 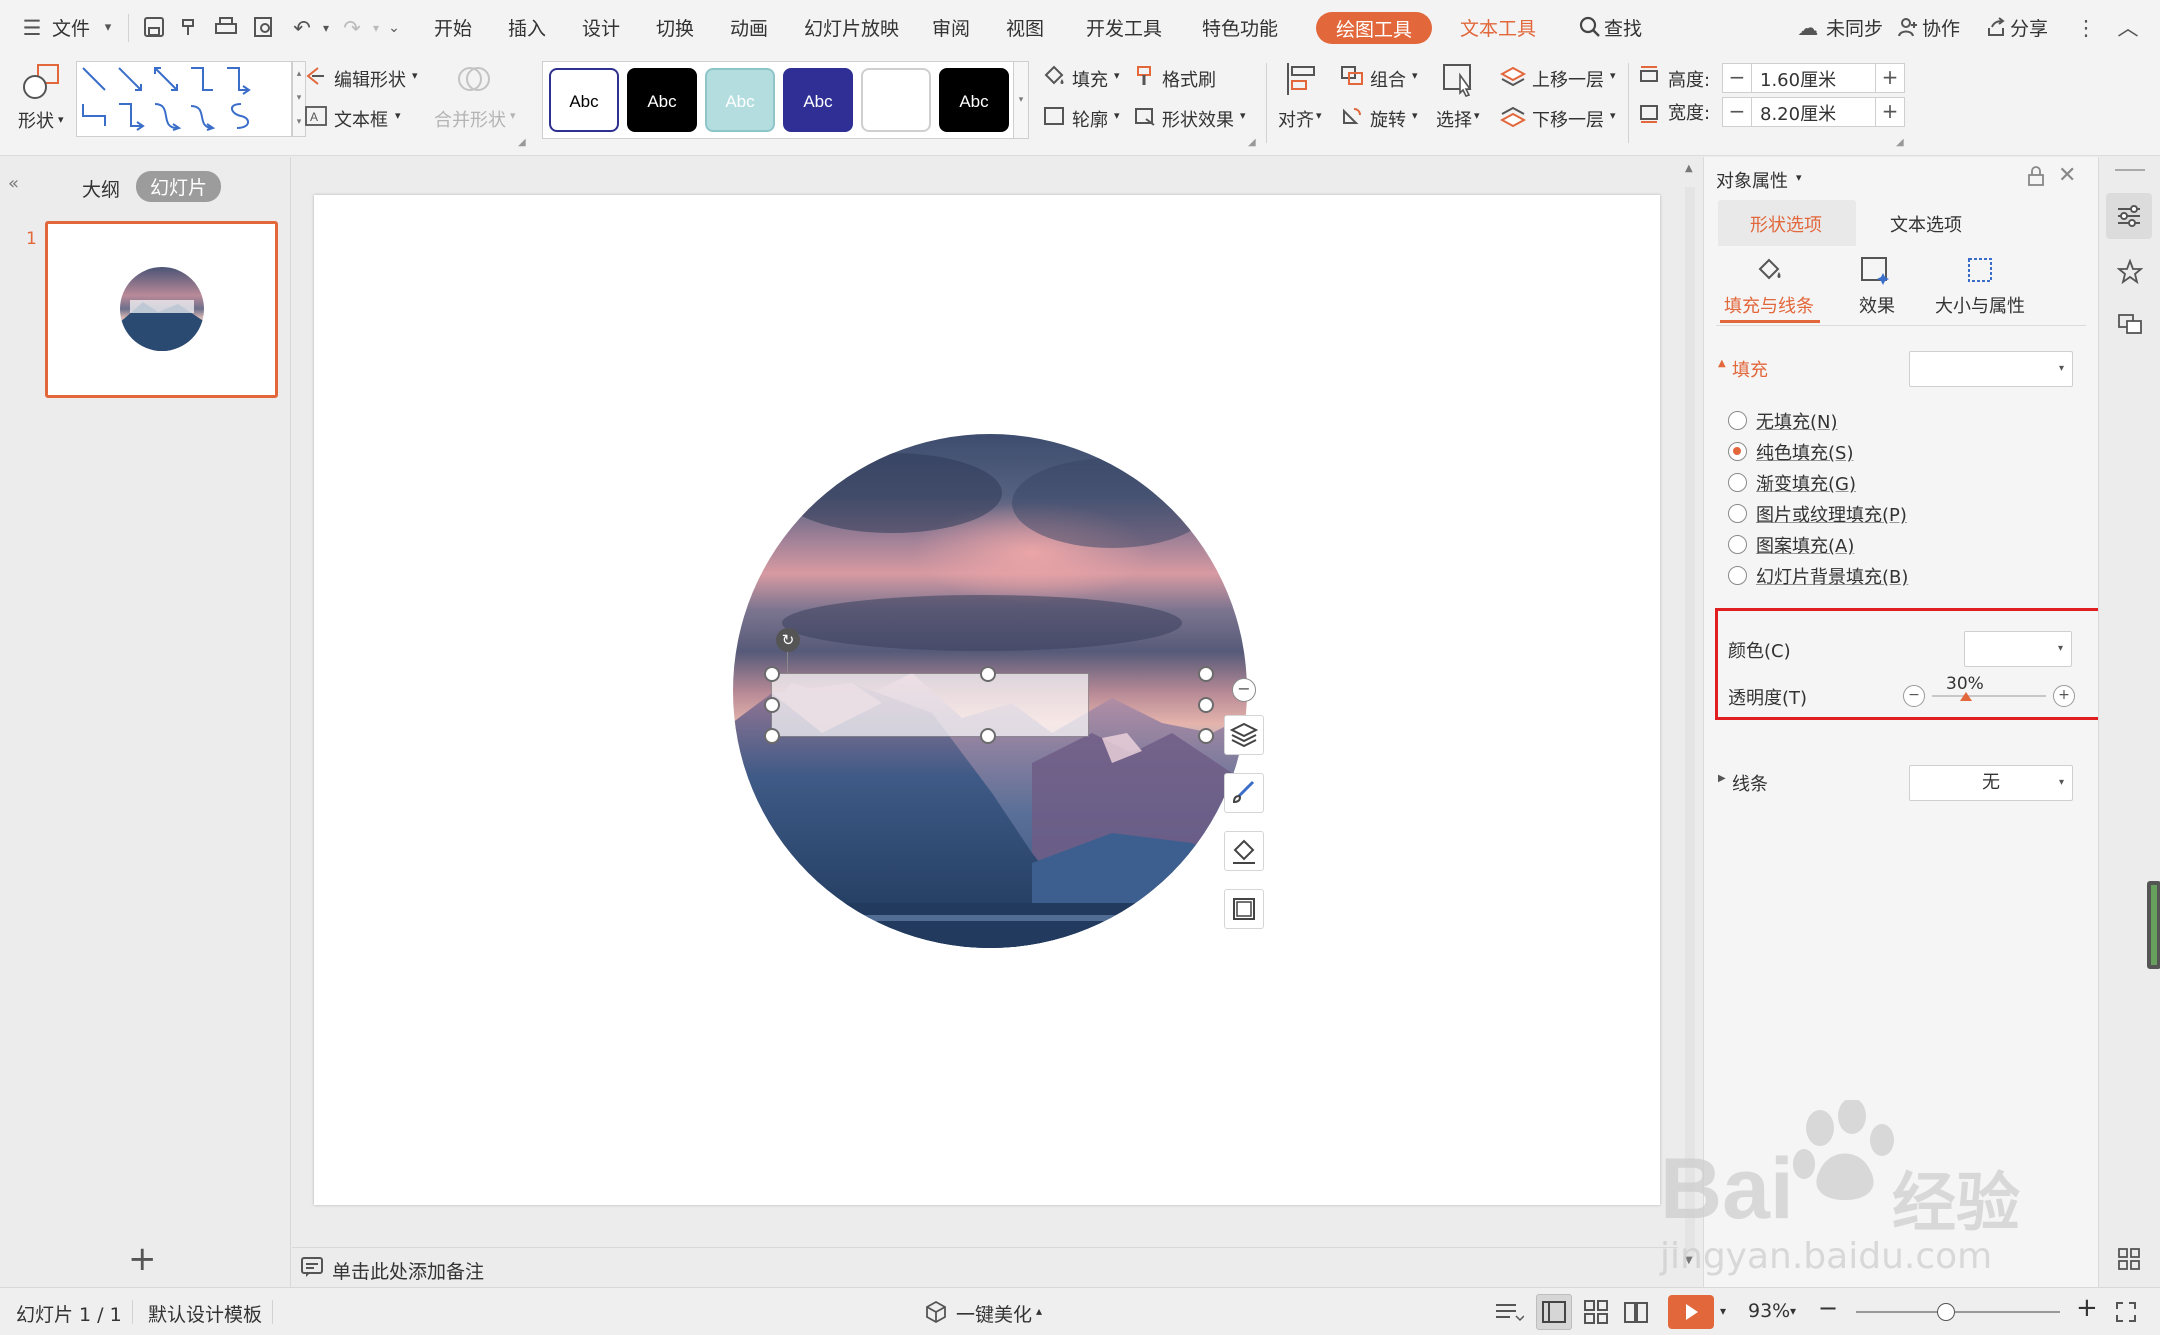 I want to click on line-shapes-gallery, so click(x=184, y=99).